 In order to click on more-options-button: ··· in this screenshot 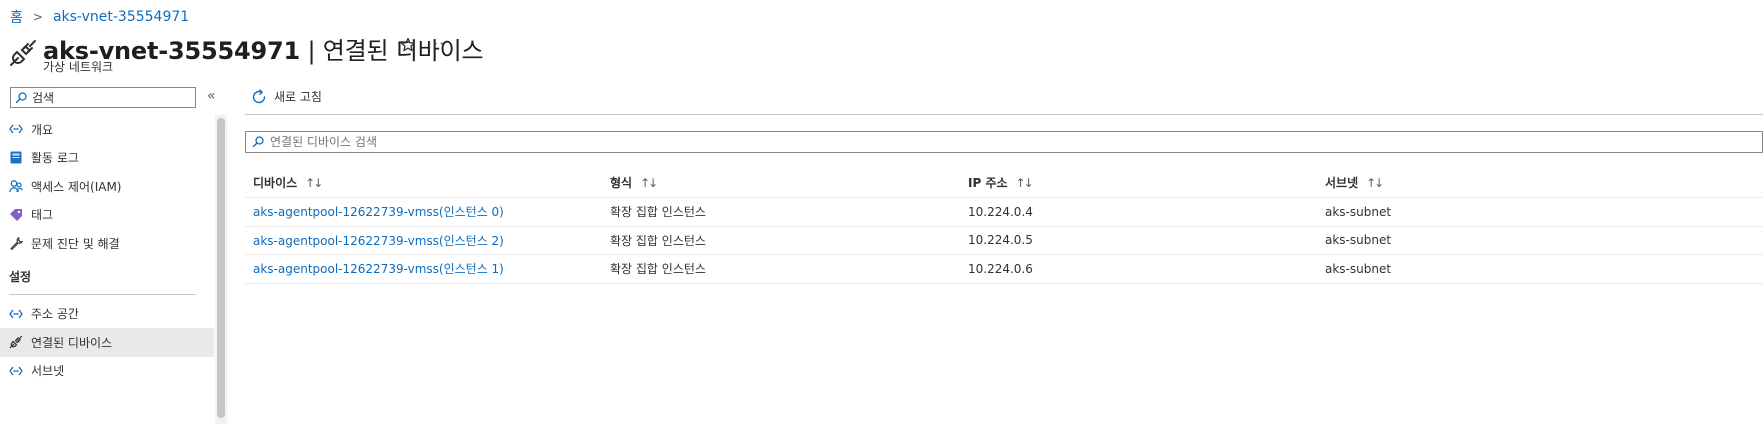, I will do `click(436, 43)`.